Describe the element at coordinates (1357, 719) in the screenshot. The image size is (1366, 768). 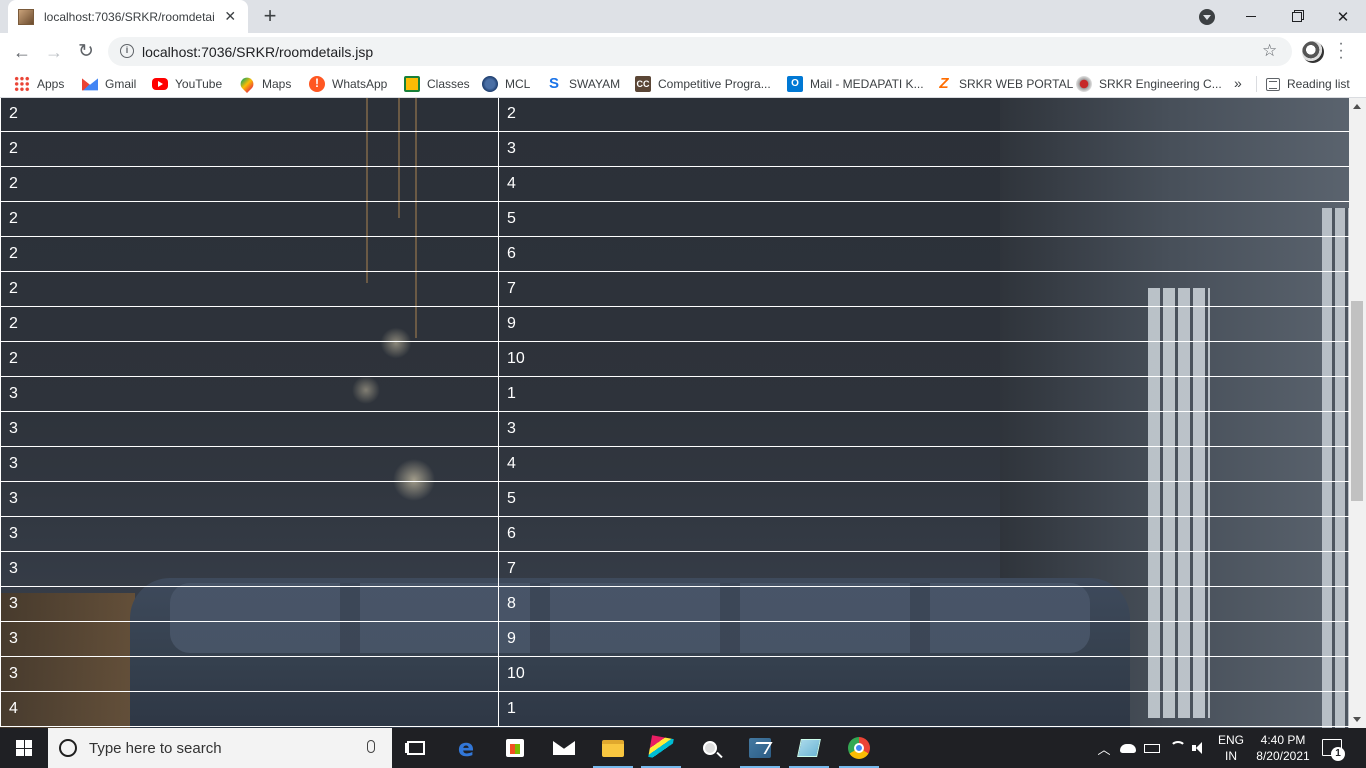
I see `scroll-down-arrow-icon` at that location.